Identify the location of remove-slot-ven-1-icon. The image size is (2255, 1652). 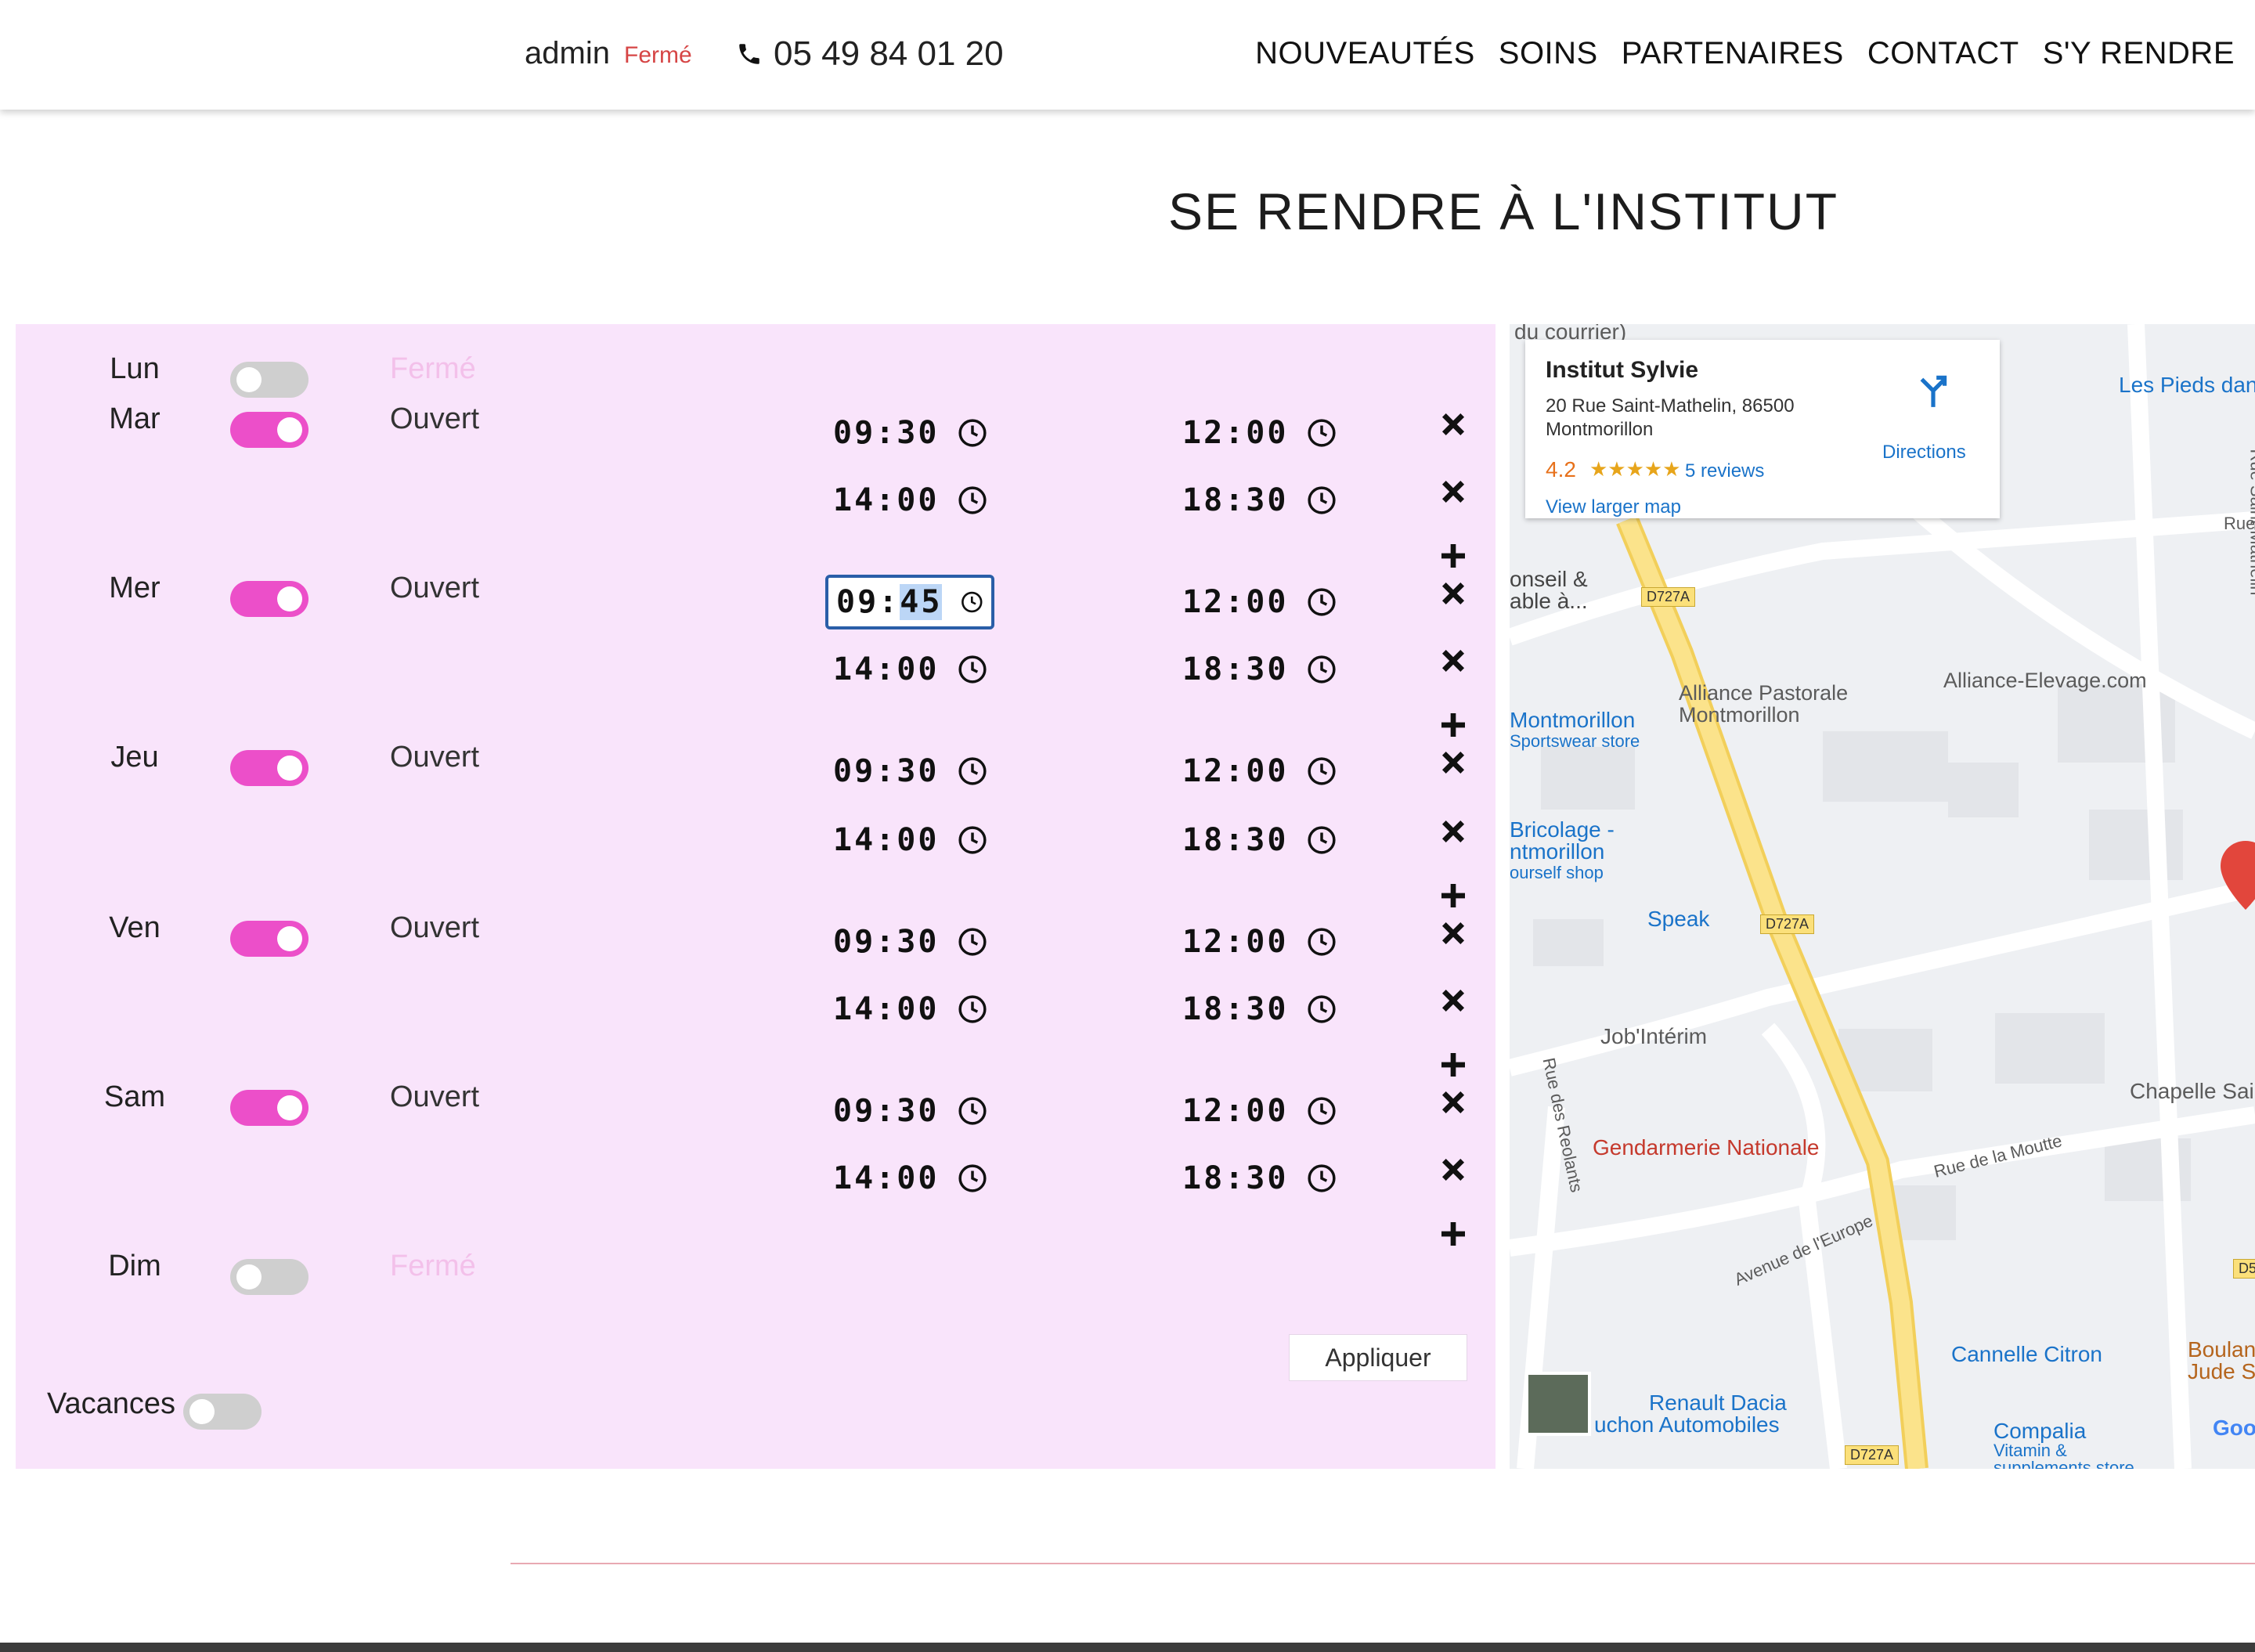
(1453, 933).